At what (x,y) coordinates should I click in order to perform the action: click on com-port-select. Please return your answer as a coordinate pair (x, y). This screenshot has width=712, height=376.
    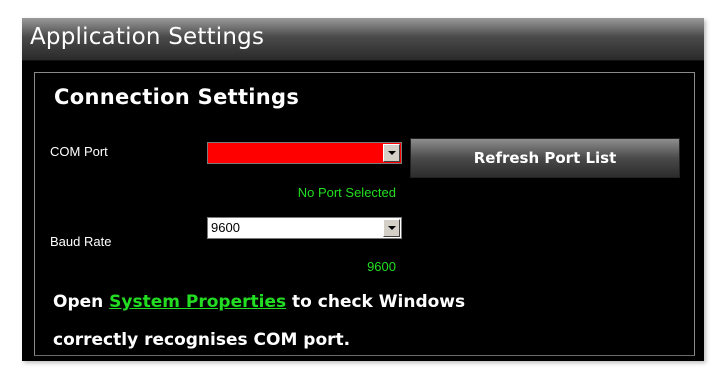
    Looking at the image, I should click on (304, 153).